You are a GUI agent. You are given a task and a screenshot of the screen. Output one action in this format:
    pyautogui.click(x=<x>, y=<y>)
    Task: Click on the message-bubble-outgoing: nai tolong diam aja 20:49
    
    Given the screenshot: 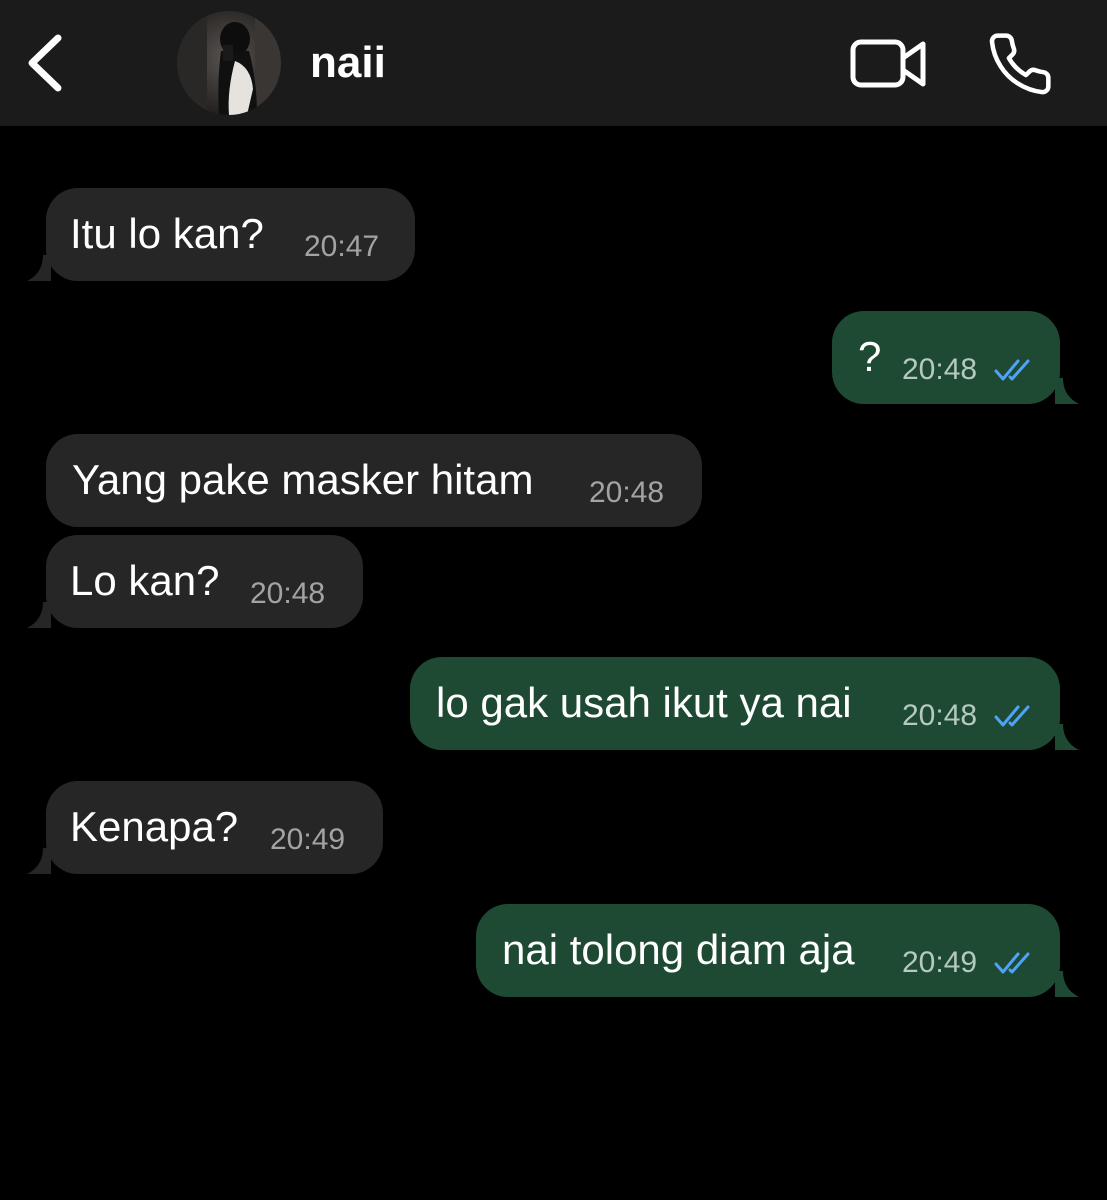 What is the action you would take?
    pyautogui.click(x=777, y=950)
    